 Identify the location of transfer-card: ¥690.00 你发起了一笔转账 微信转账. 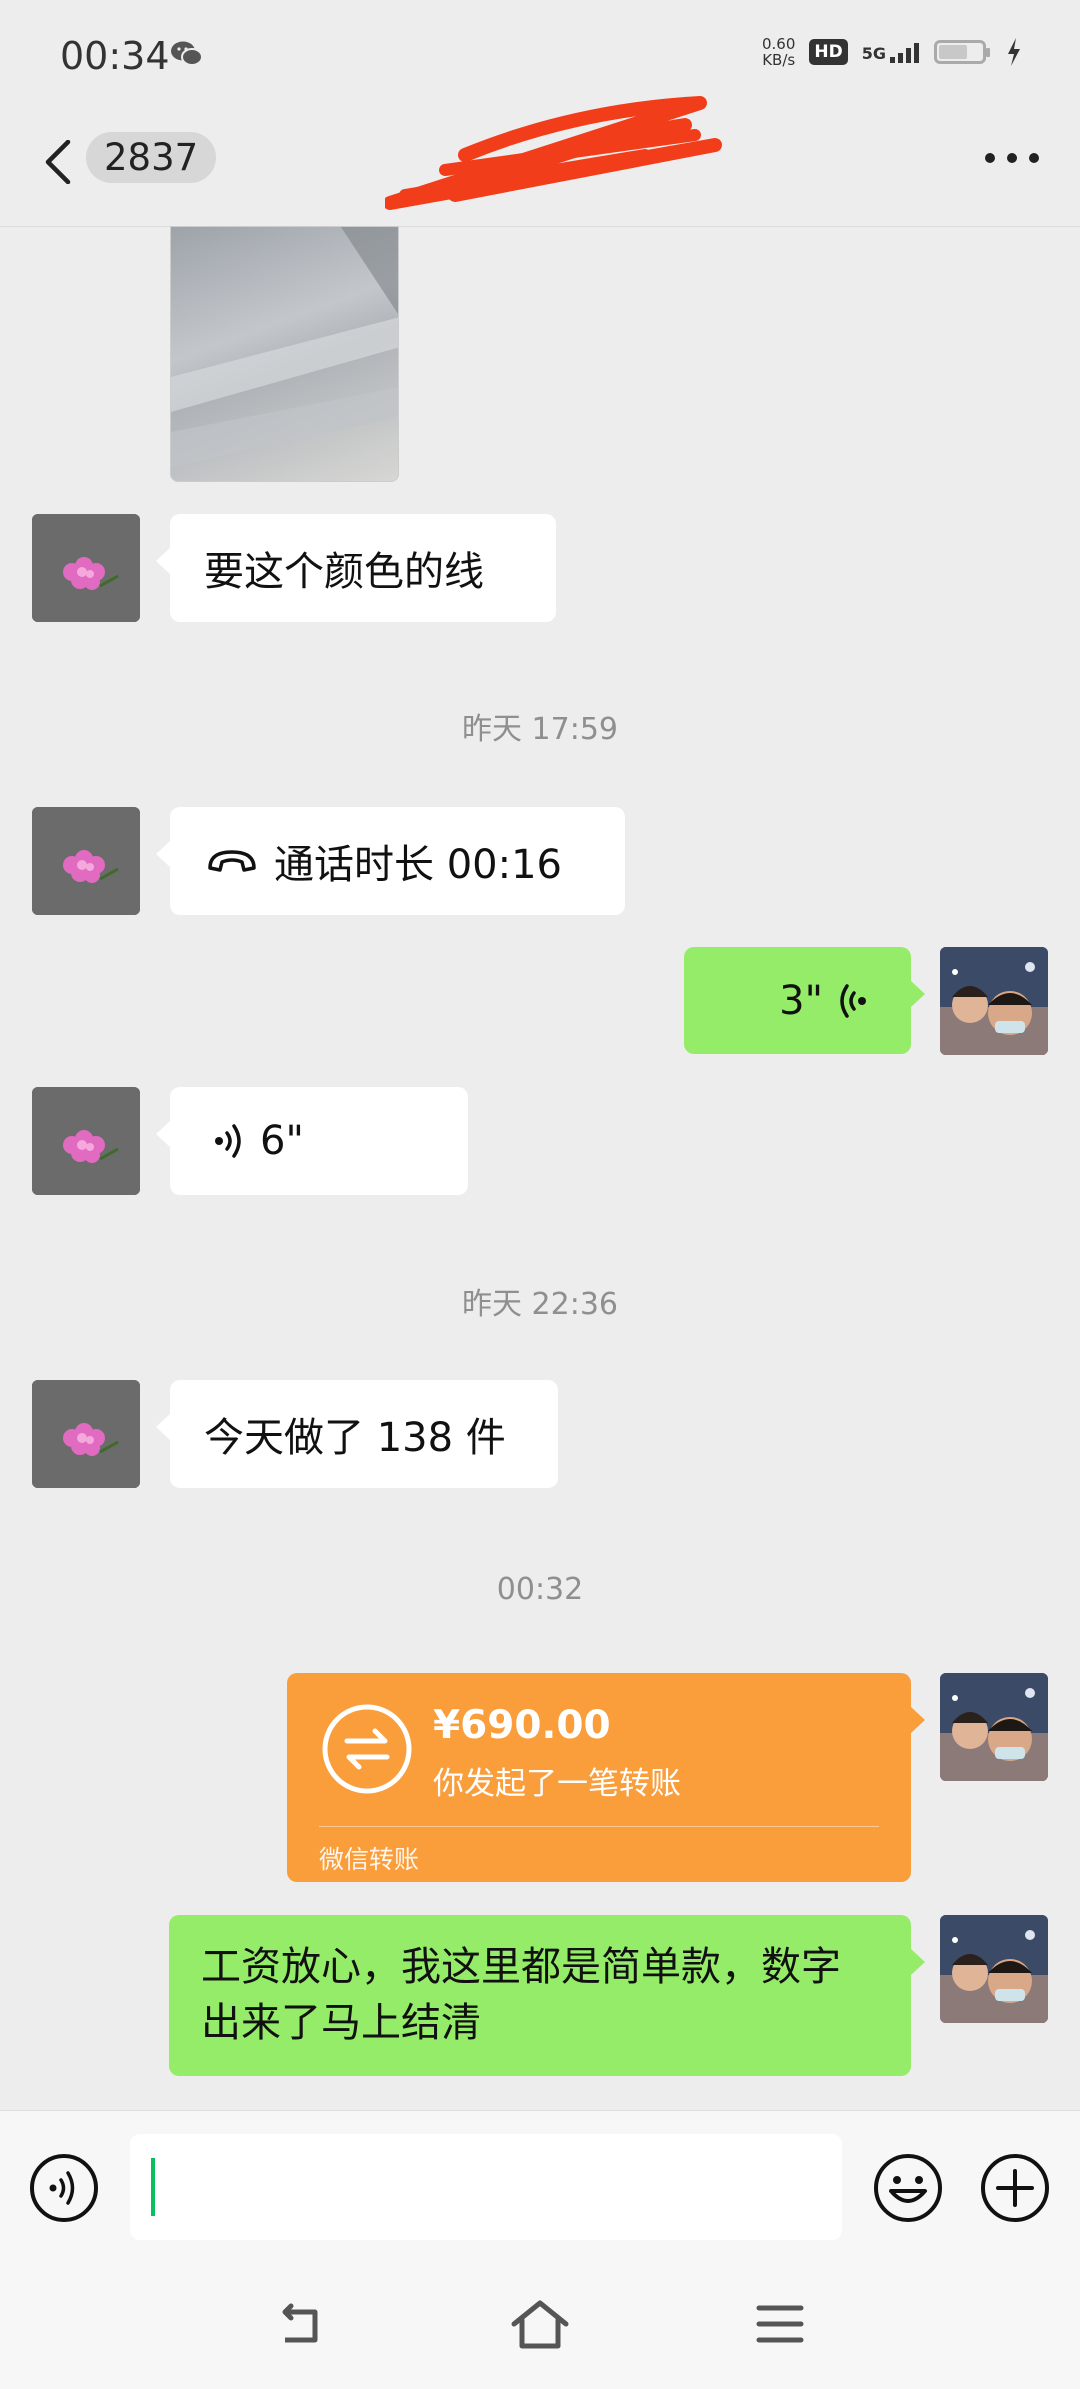
(606, 1777).